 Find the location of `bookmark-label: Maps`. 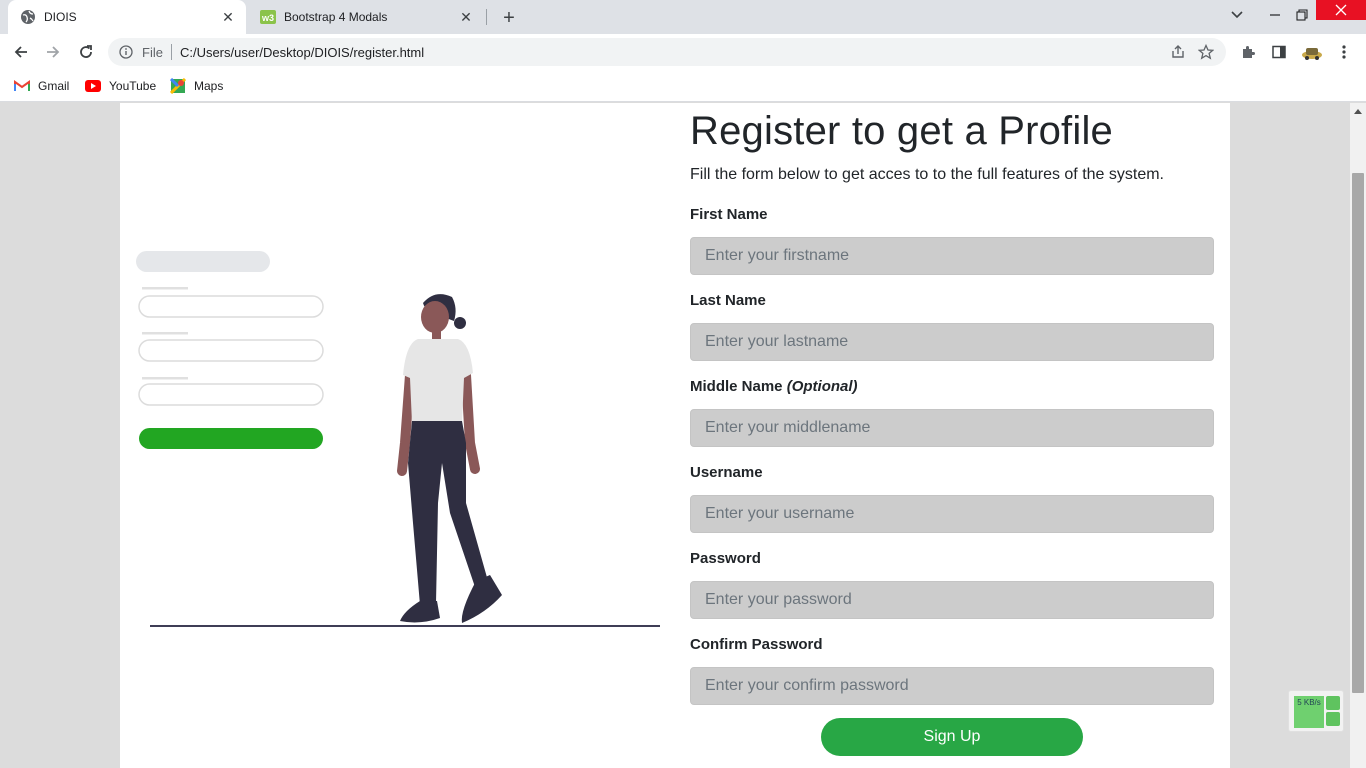

bookmark-label: Maps is located at coordinates (209, 86).